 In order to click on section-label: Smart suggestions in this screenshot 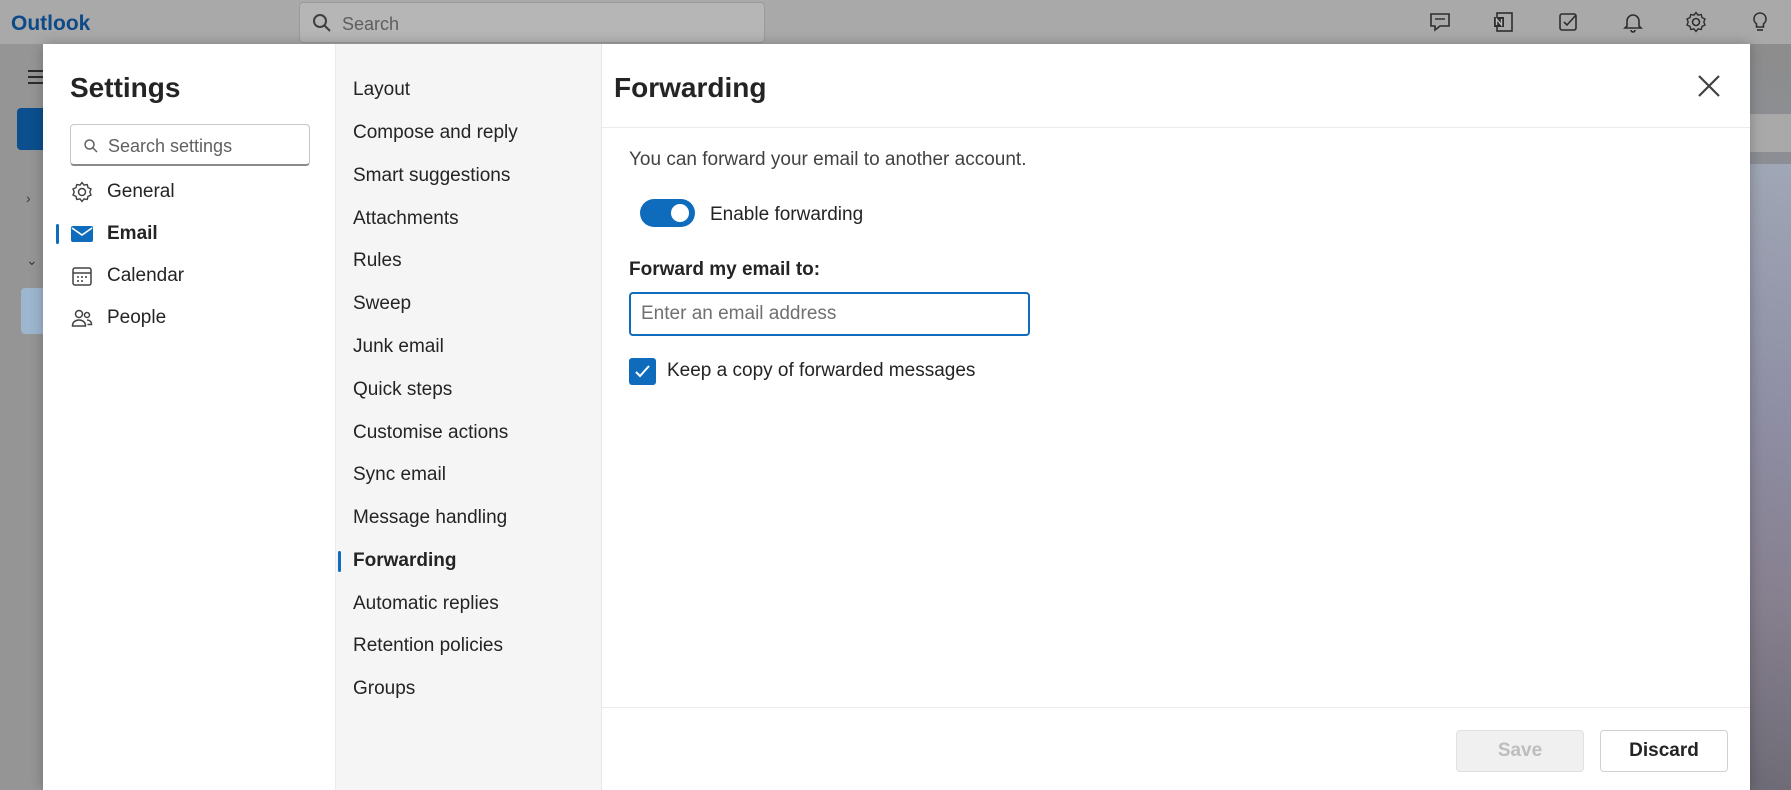, I will do `click(432, 175)`.